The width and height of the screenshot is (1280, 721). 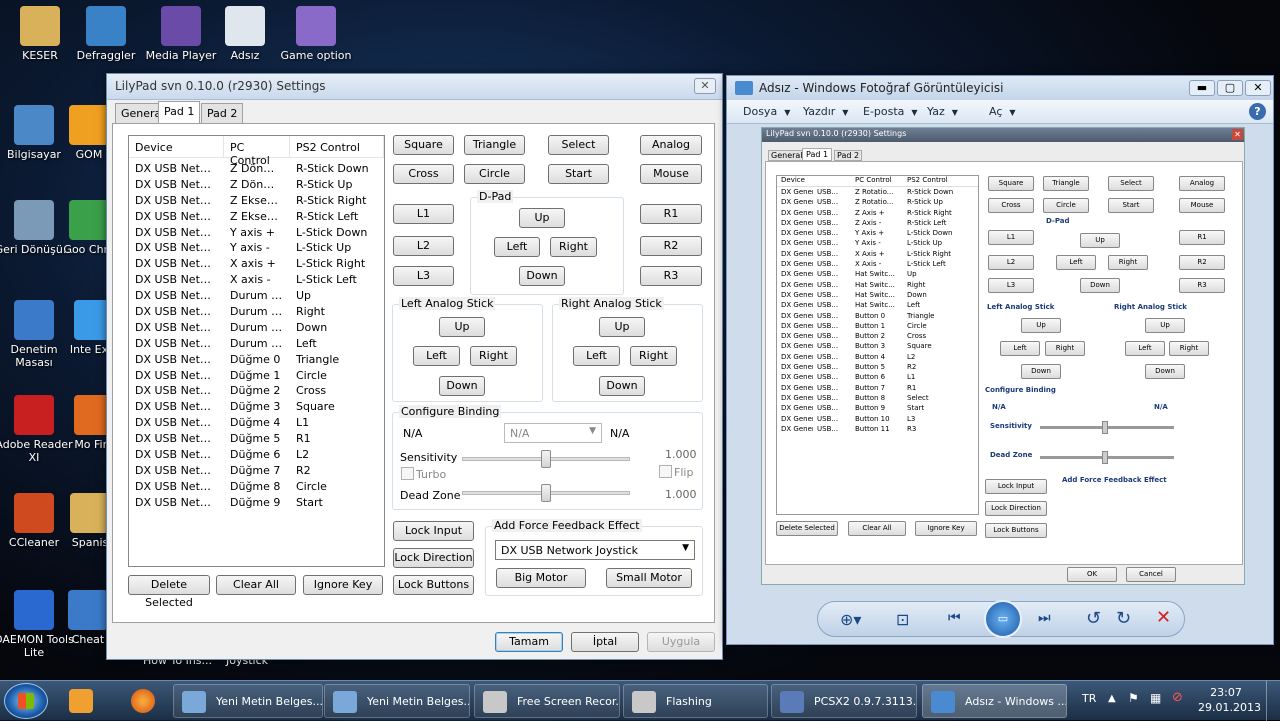 I want to click on table-row: DX USB Network ... X axis + L-Stick Right, so click(x=256, y=264).